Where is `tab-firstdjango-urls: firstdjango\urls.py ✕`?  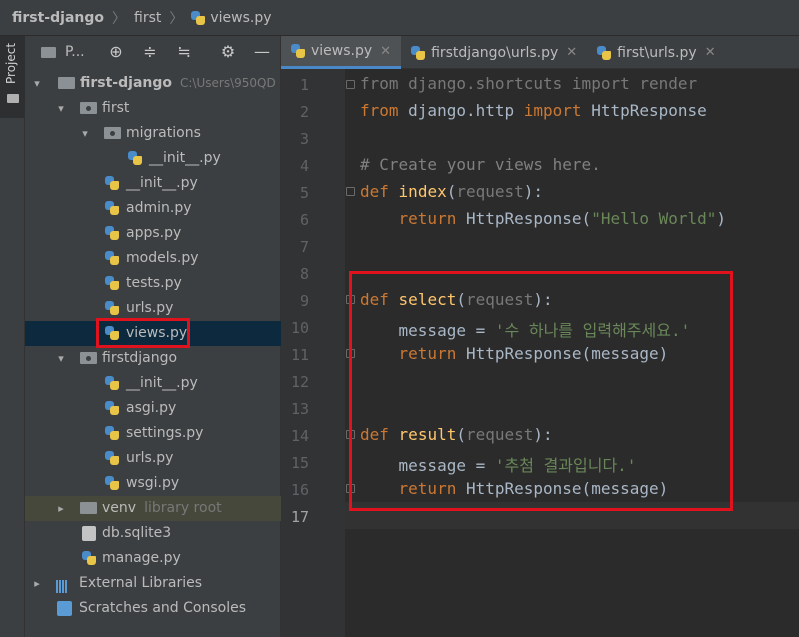 tab-firstdjango-urls: firstdjango\urls.py ✕ is located at coordinates (494, 52).